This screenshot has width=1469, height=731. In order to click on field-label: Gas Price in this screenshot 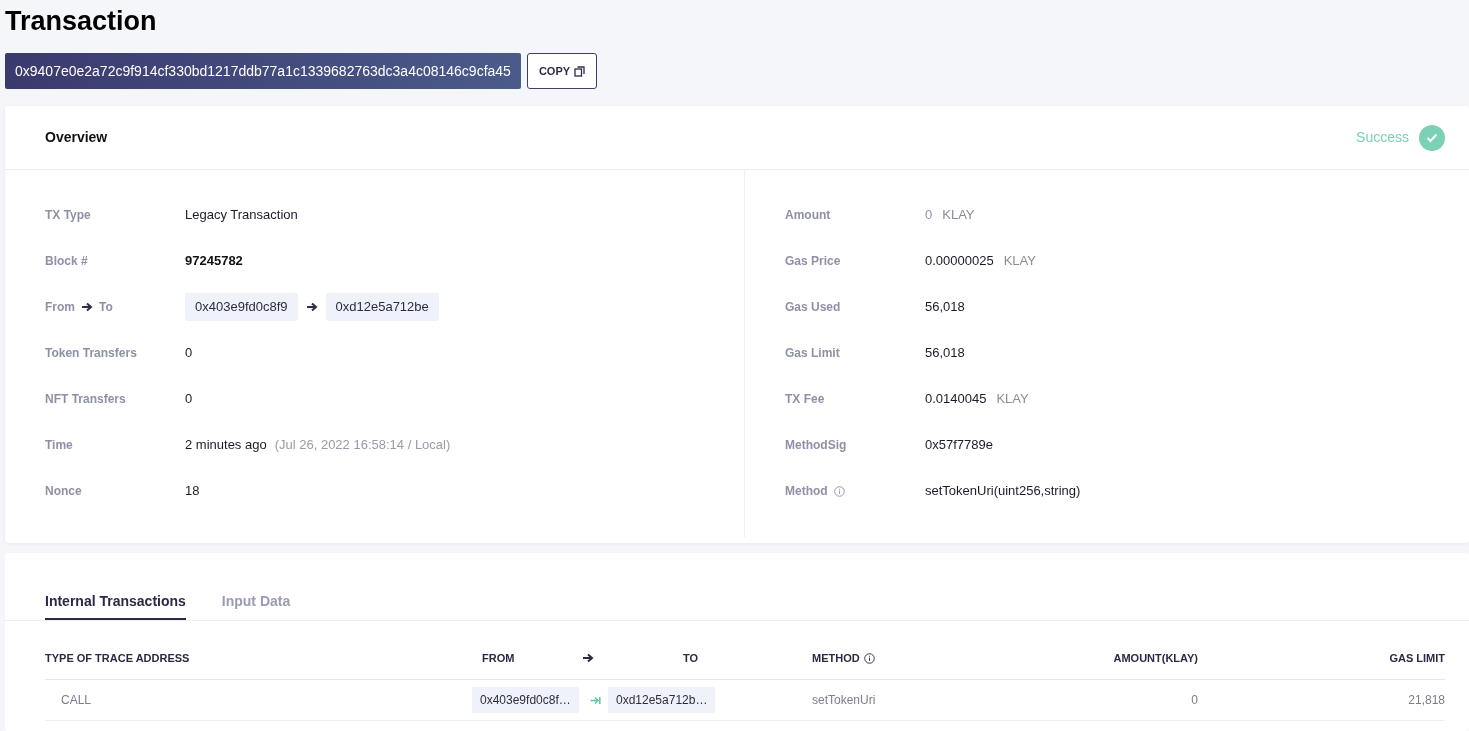, I will do `click(813, 261)`.